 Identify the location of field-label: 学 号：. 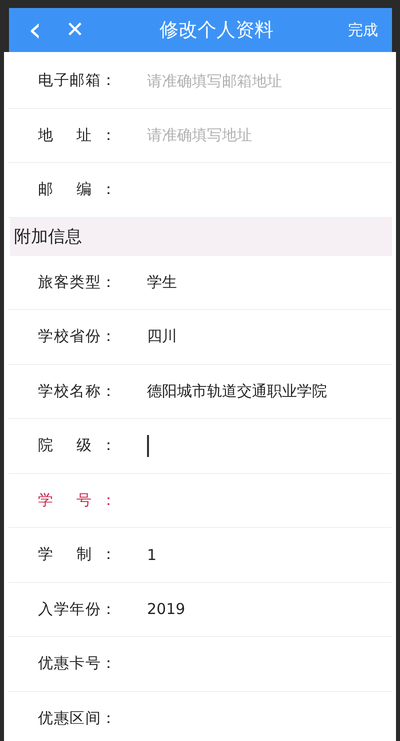
(77, 500).